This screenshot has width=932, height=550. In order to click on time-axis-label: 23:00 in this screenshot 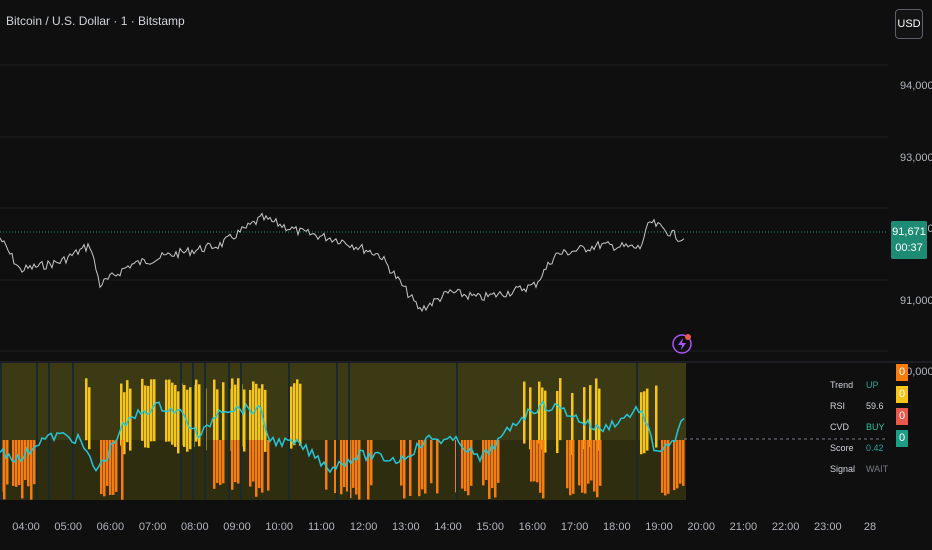, I will do `click(828, 527)`.